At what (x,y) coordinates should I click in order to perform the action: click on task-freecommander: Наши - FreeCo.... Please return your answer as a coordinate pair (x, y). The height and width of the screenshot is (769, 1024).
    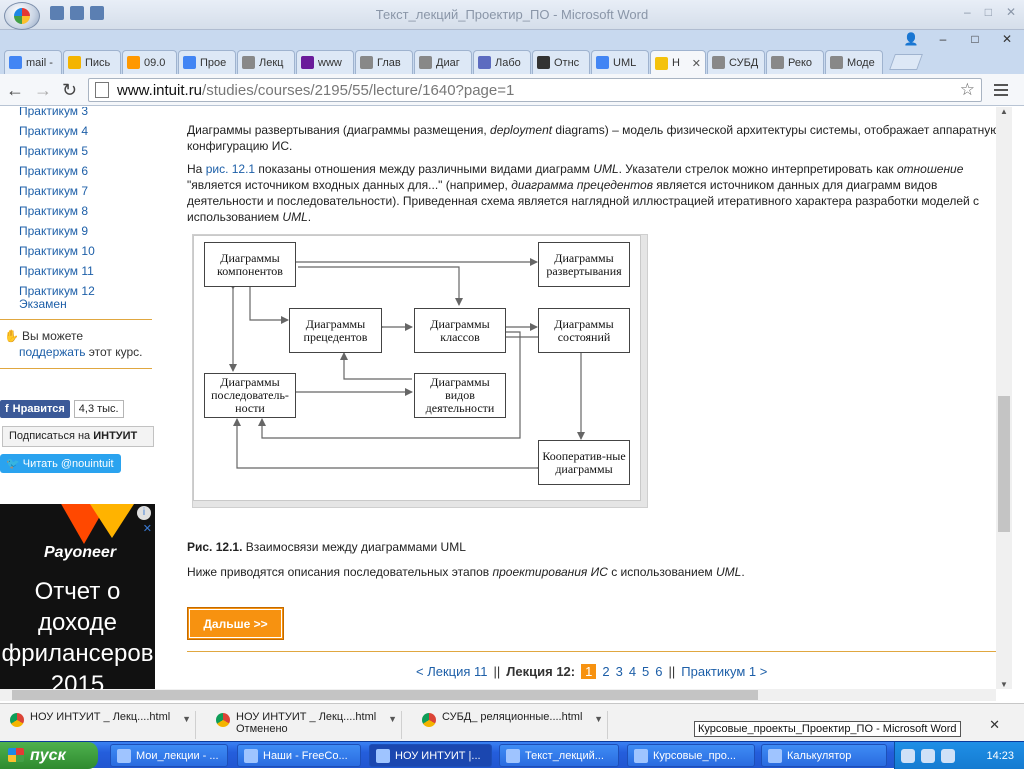
    Looking at the image, I should click on (299, 755).